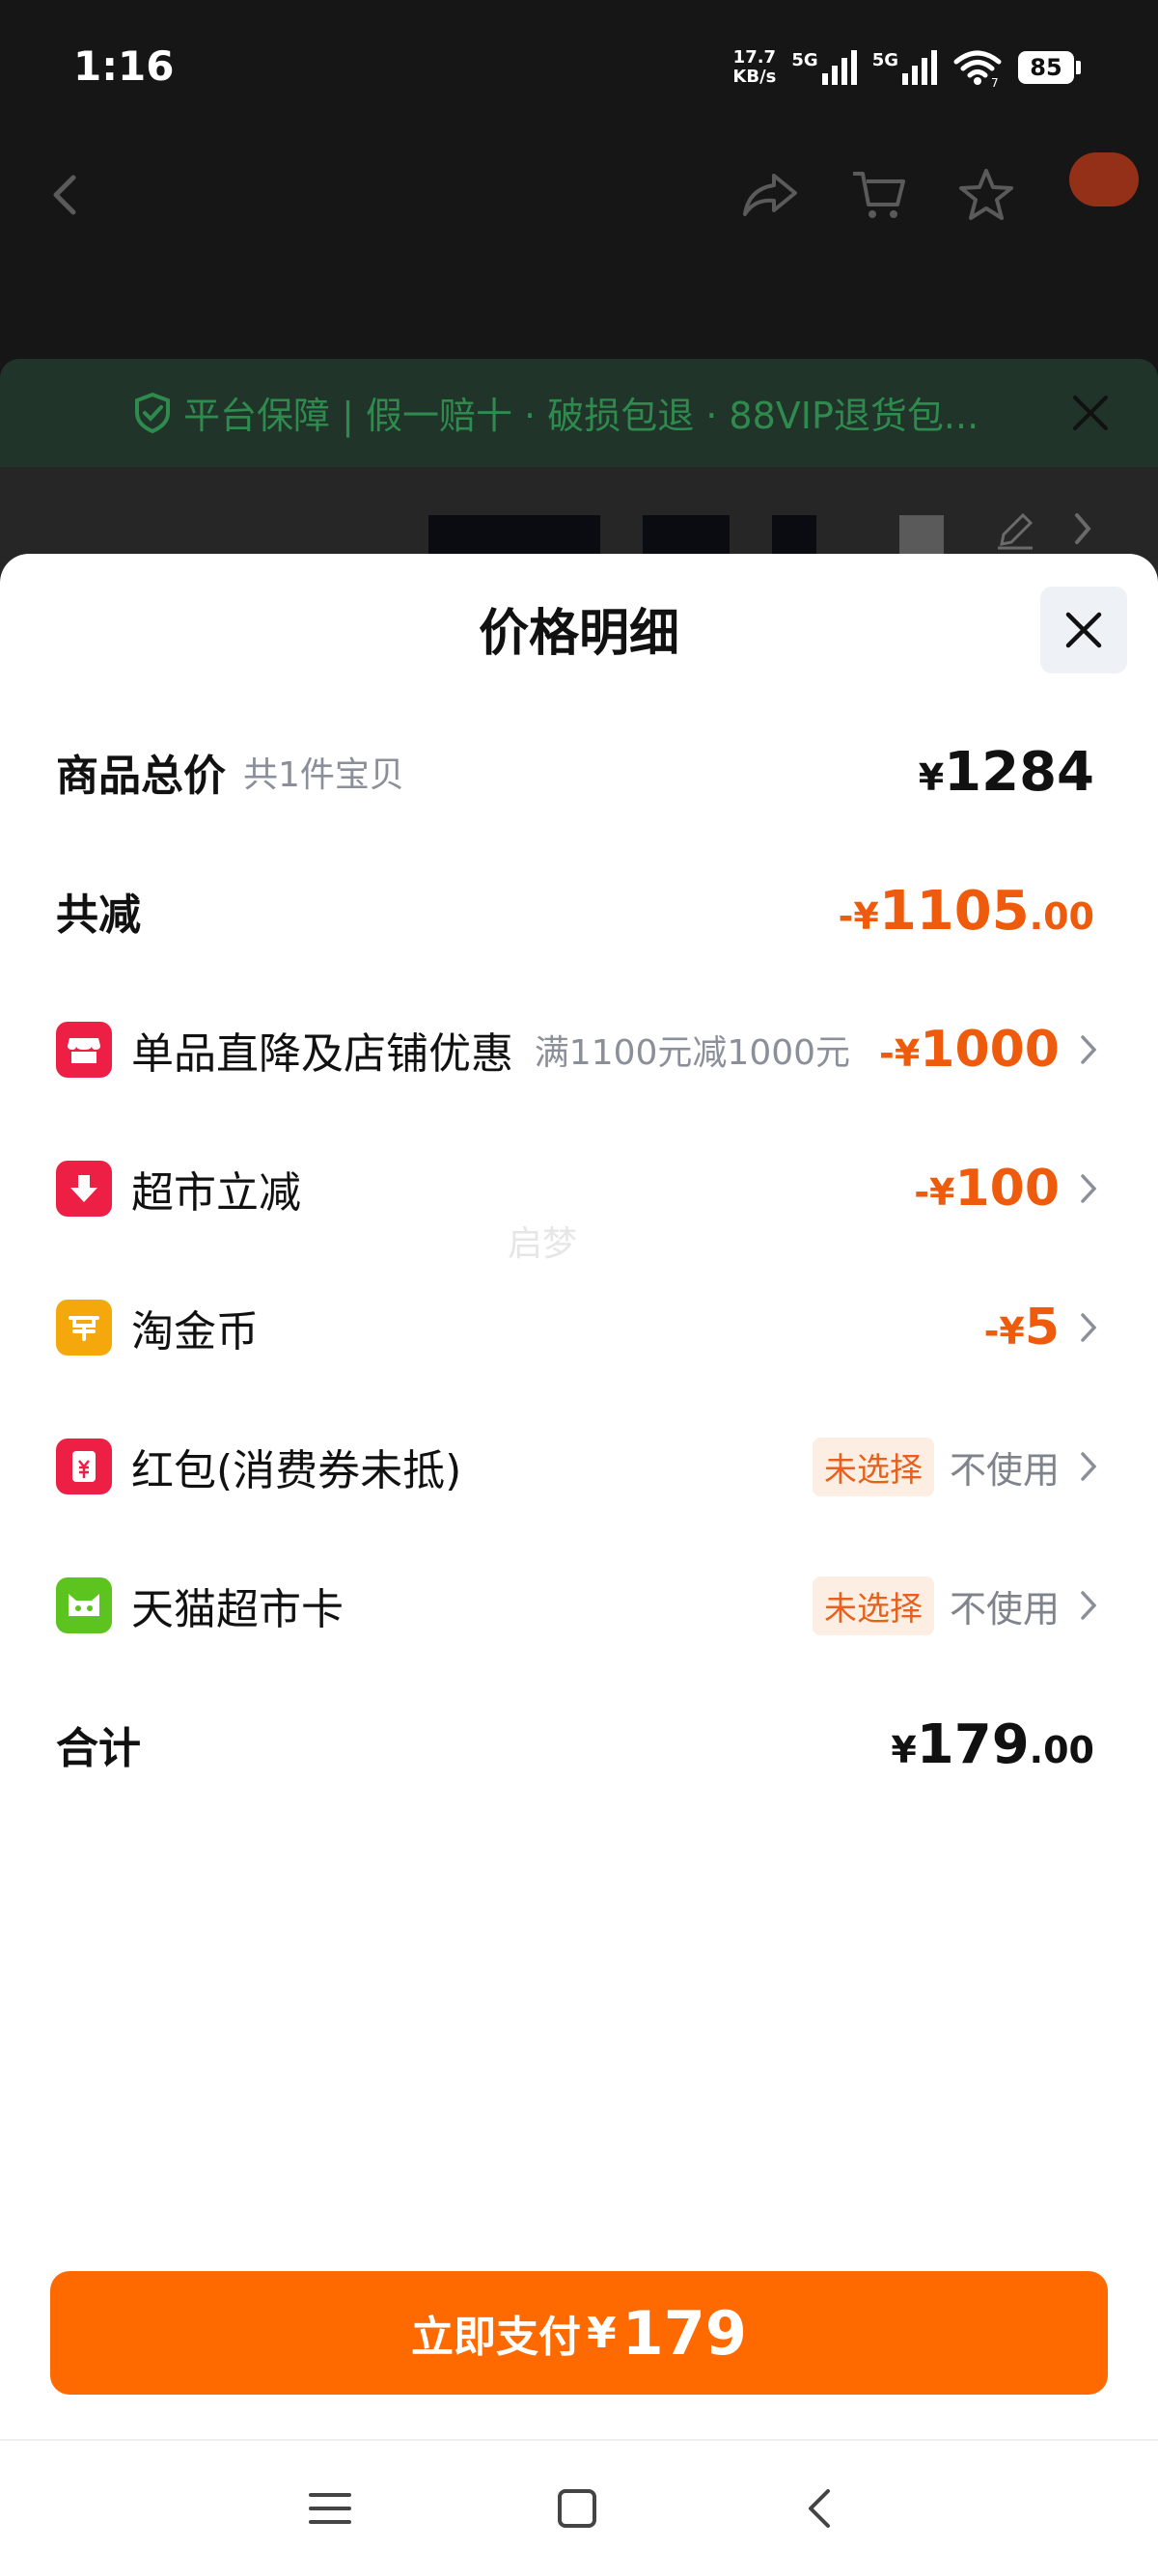 This screenshot has width=1158, height=2576. What do you see at coordinates (124, 66) in the screenshot?
I see `status-time: 1:16` at bounding box center [124, 66].